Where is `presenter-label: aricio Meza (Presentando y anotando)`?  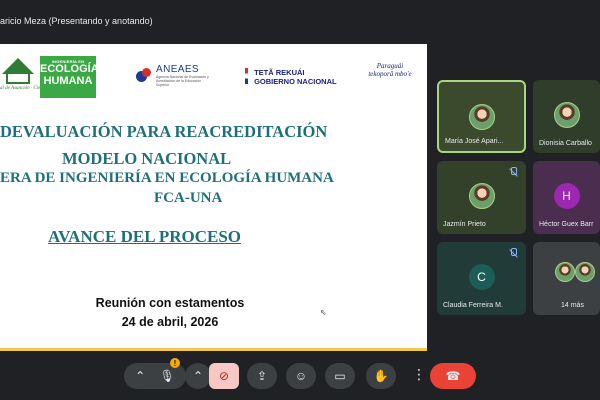
presenter-label: aricio Meza (Presentando y anotando) is located at coordinates (76, 21).